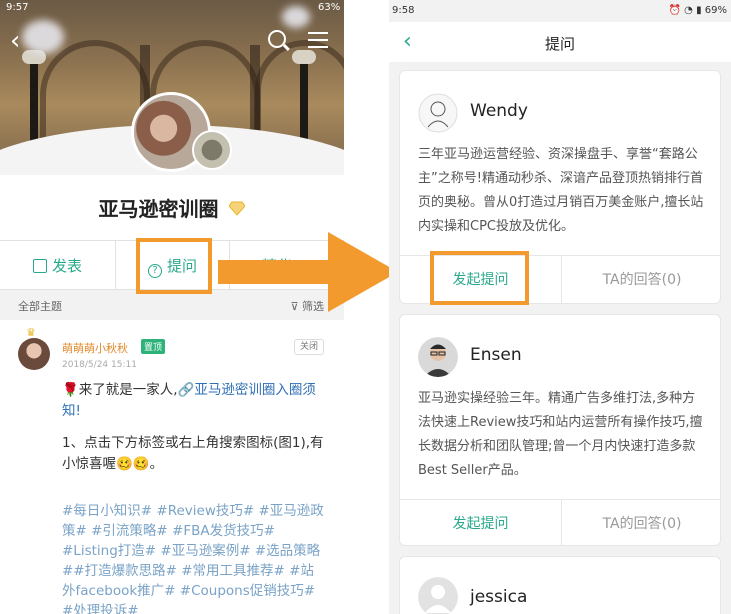 This screenshot has height=614, width=731. I want to click on back-icon: ‹, so click(15, 41).